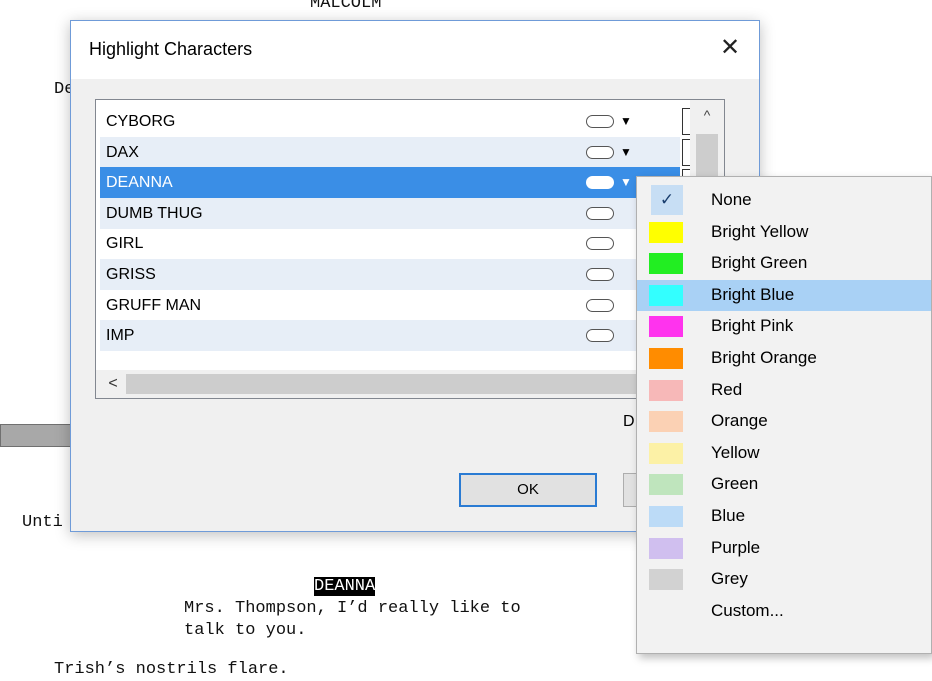  I want to click on color-menu-label: Blue, so click(728, 515).